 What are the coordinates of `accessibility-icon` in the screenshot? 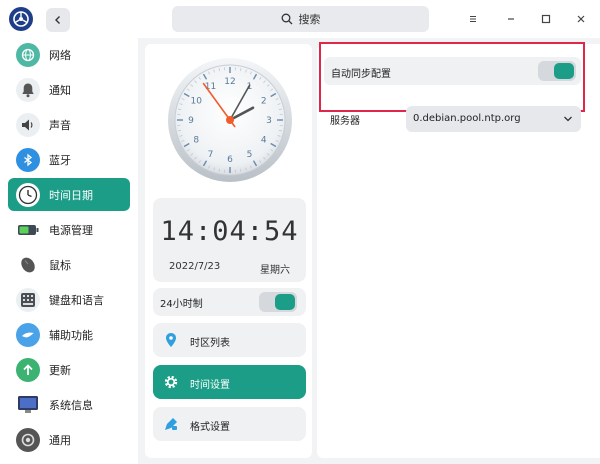 It's located at (28, 335).